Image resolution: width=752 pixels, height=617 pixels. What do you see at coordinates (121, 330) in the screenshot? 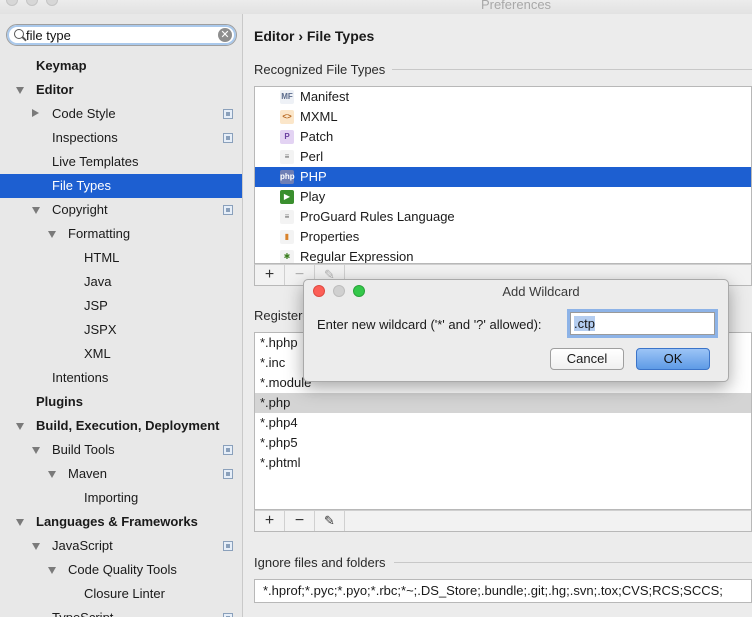
I see `sidebar-item: JSPX` at bounding box center [121, 330].